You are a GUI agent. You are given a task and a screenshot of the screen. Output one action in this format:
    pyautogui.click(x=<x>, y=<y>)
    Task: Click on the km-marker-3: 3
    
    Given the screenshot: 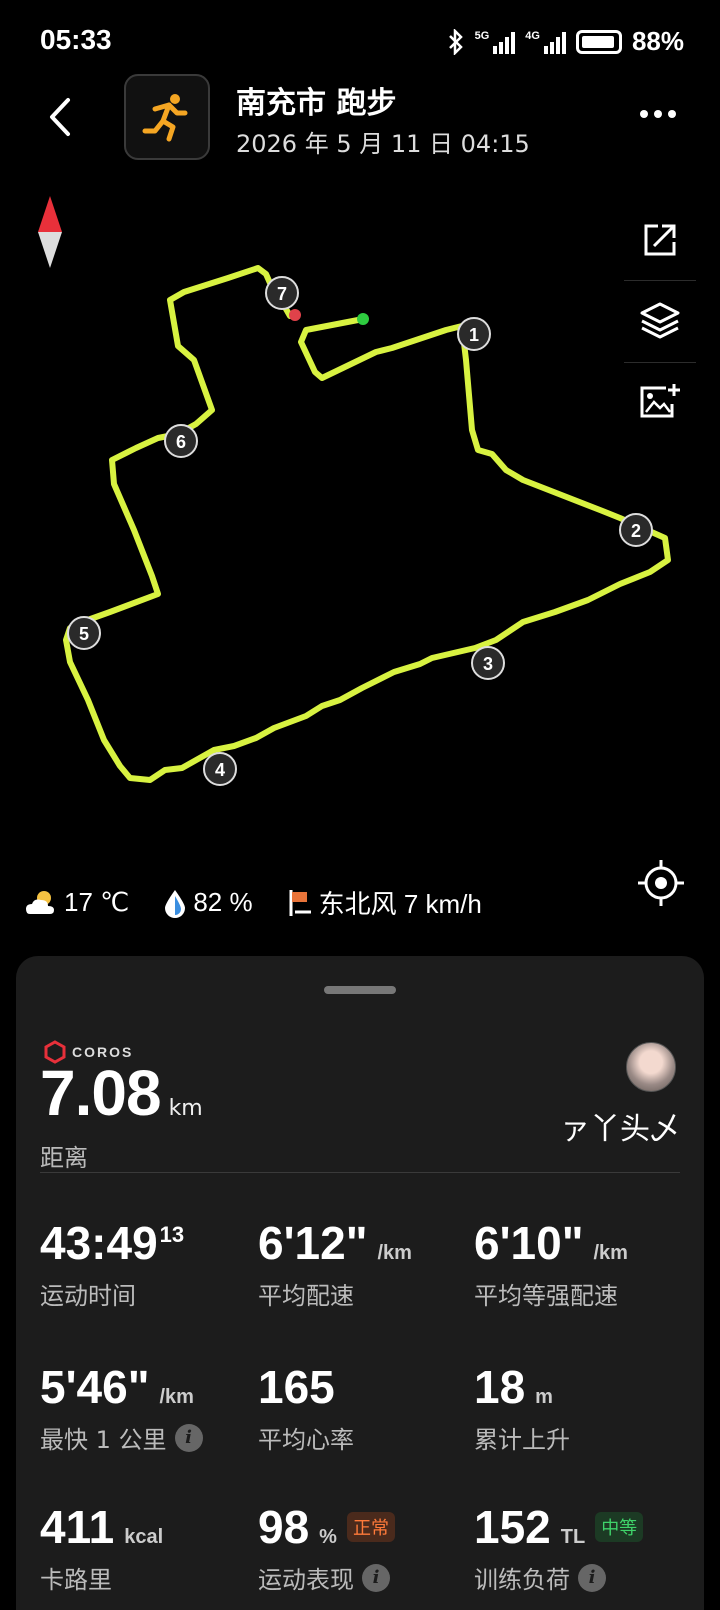 What is the action you would take?
    pyautogui.click(x=488, y=663)
    